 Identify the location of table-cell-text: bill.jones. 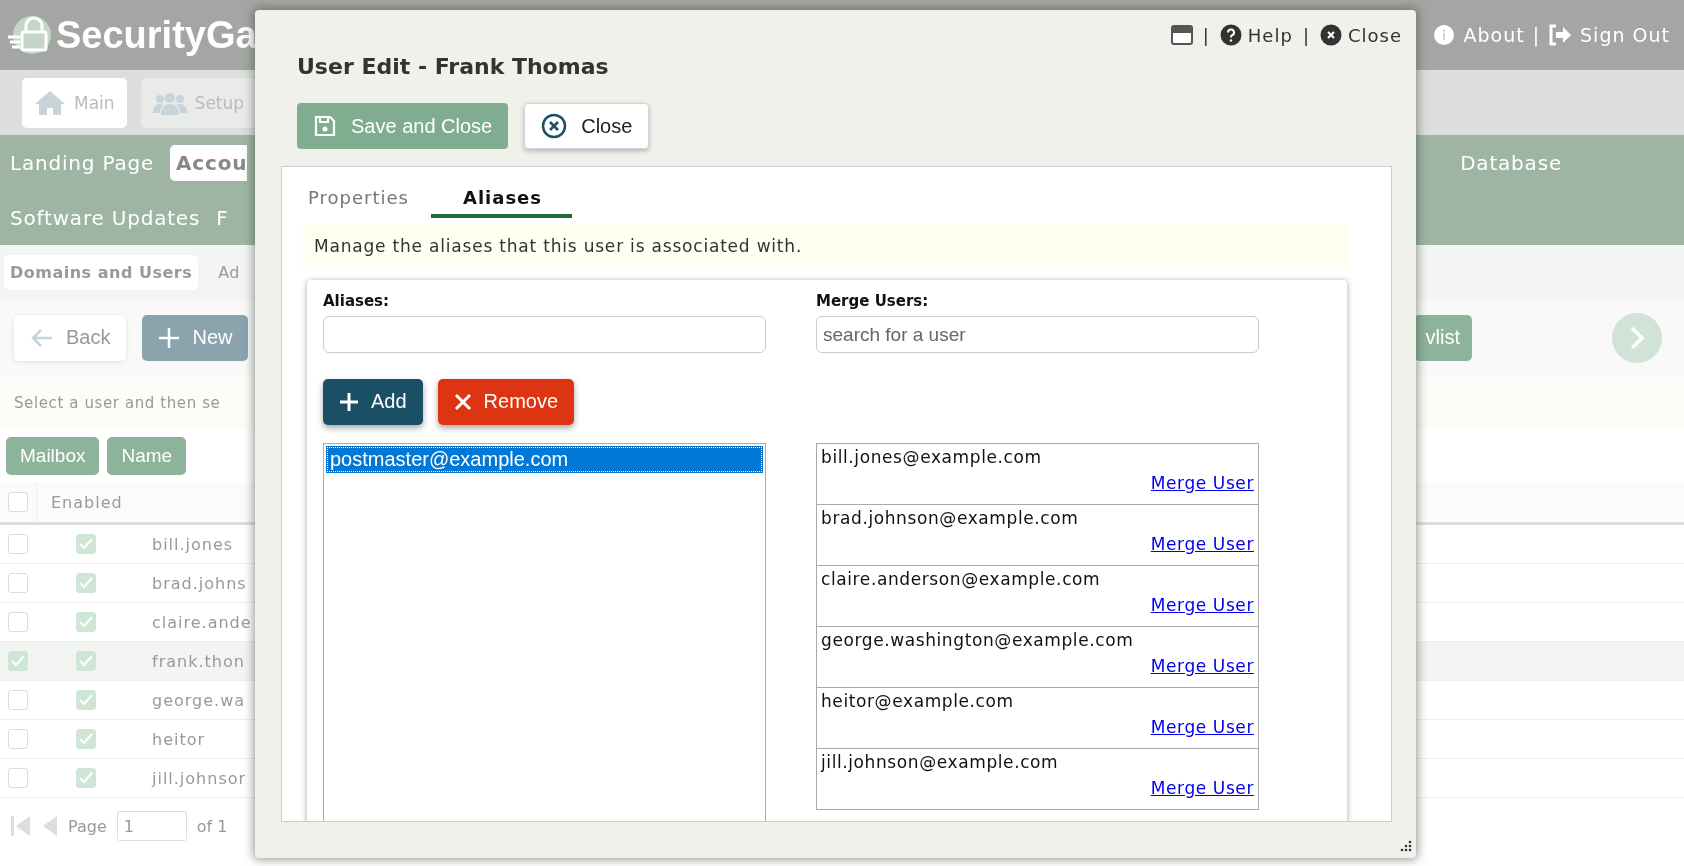
(192, 544).